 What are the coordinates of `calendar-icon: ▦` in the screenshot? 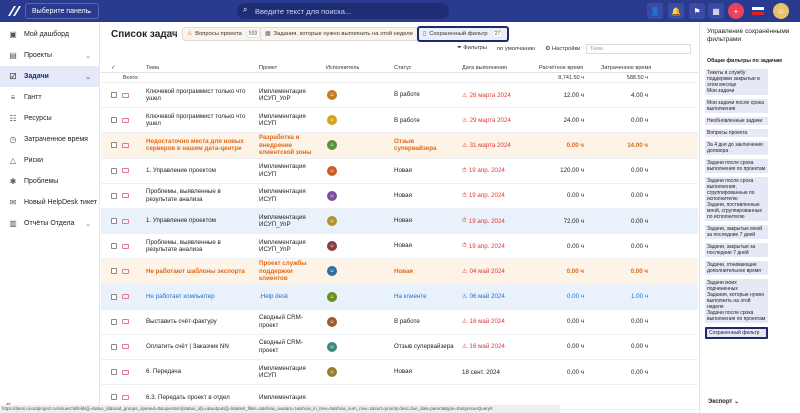 It's located at (716, 11).